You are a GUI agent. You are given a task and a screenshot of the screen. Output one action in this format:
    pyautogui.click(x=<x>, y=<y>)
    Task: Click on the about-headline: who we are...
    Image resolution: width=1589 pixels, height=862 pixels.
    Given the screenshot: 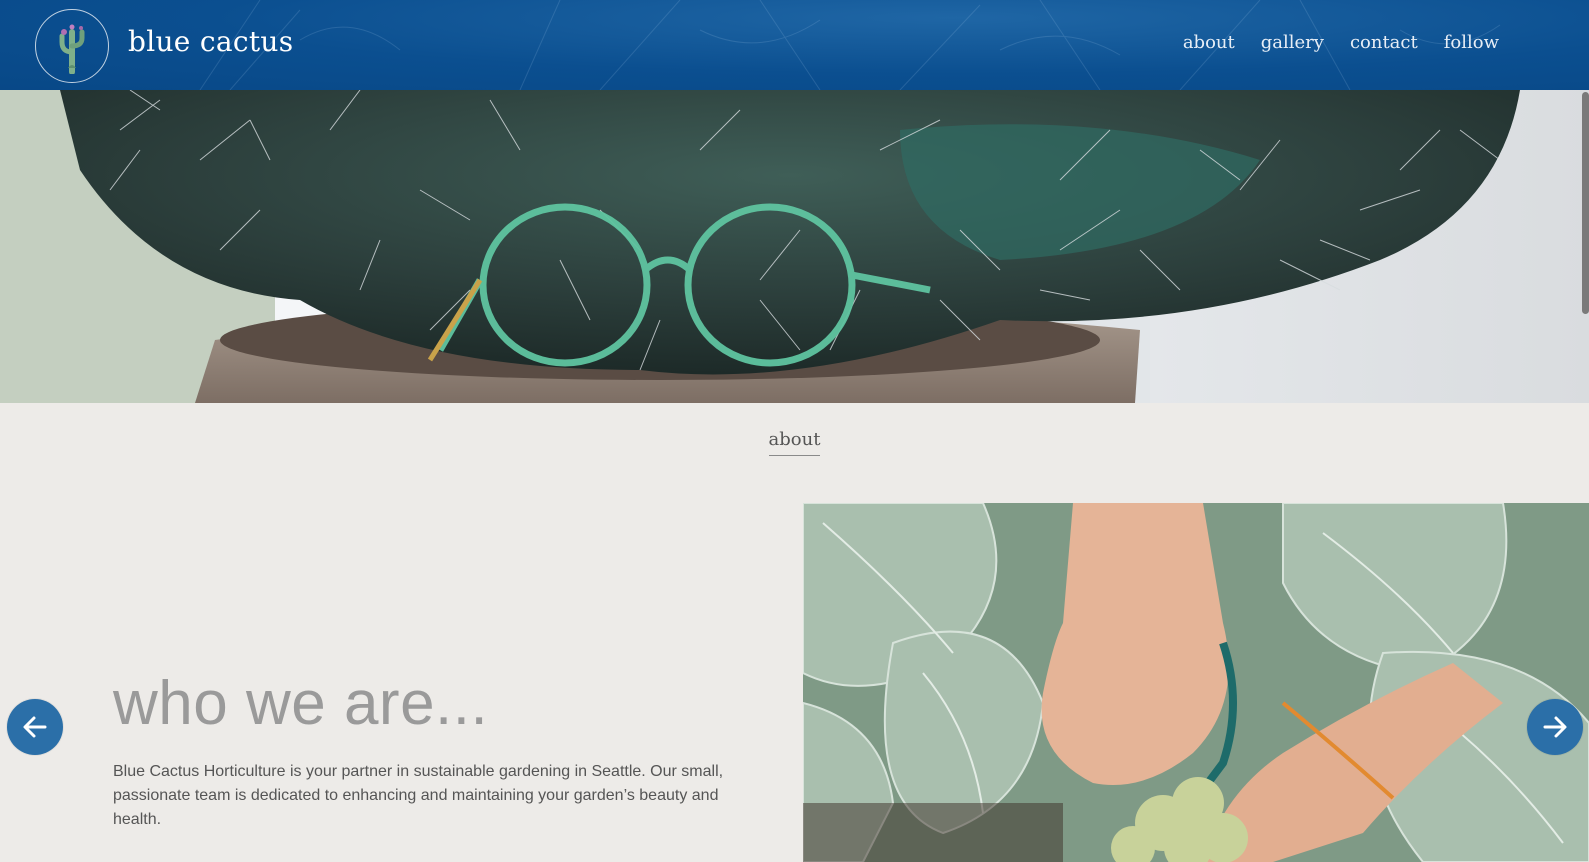 What is the action you would take?
    pyautogui.click(x=301, y=703)
    